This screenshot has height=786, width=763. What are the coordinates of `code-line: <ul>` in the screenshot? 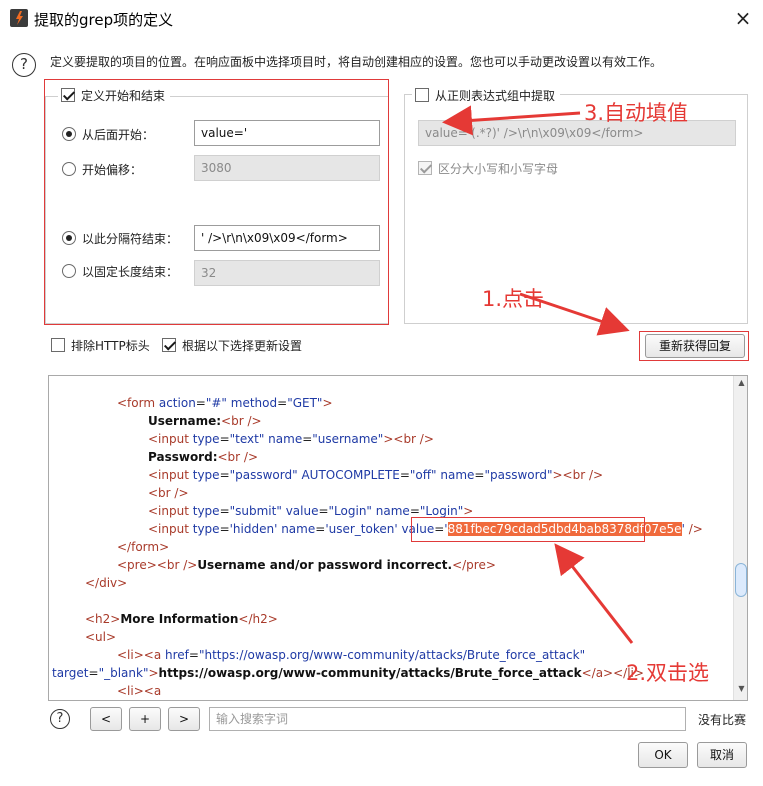 It's located at (100, 637).